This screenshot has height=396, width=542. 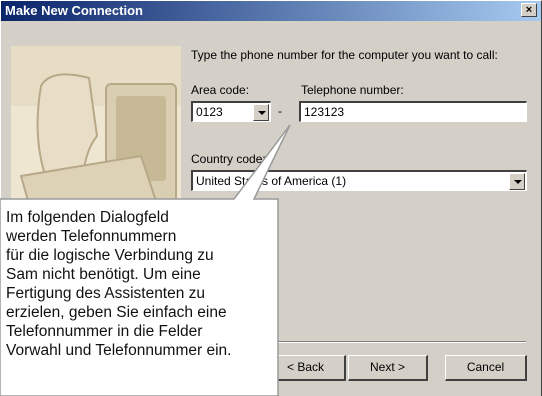 I want to click on area-code-dropdown-button, so click(x=261, y=112).